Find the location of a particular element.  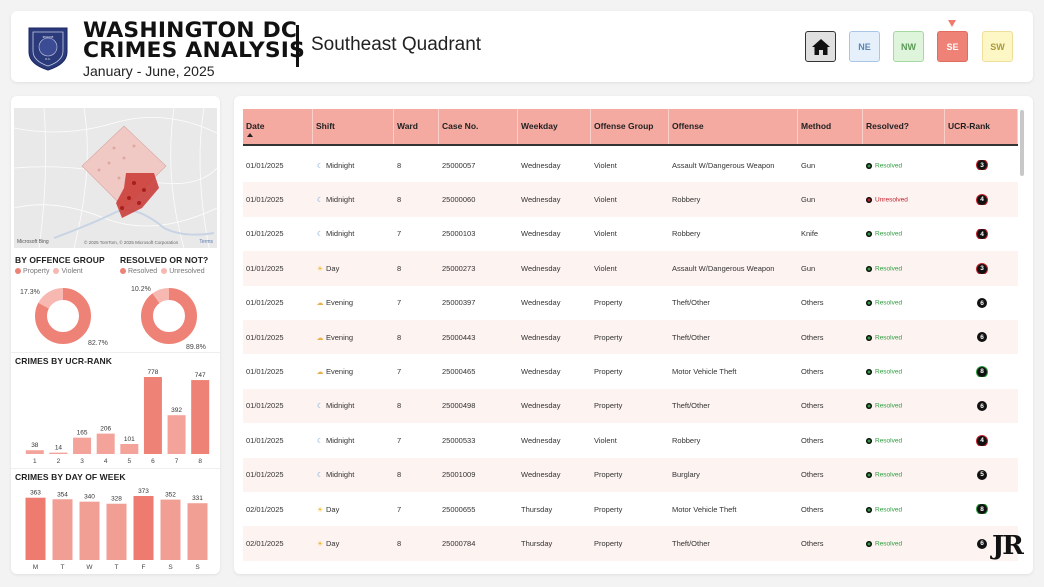

column-header-offense-group: Offense Group is located at coordinates (630, 126).